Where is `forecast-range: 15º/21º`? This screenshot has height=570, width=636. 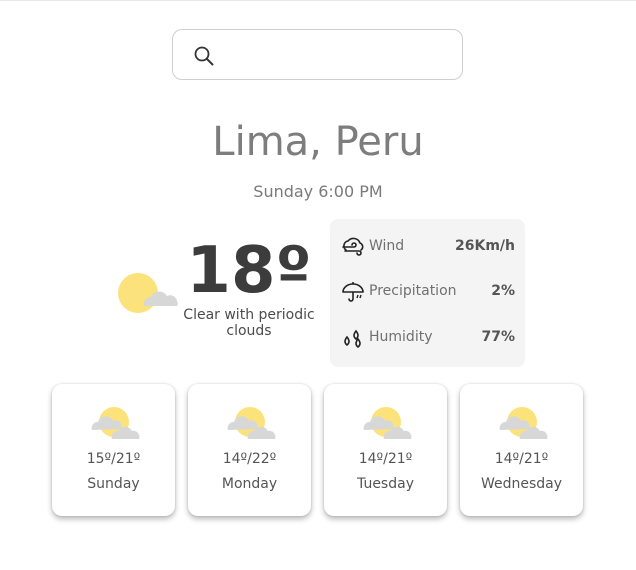
forecast-range: 15º/21º is located at coordinates (113, 459).